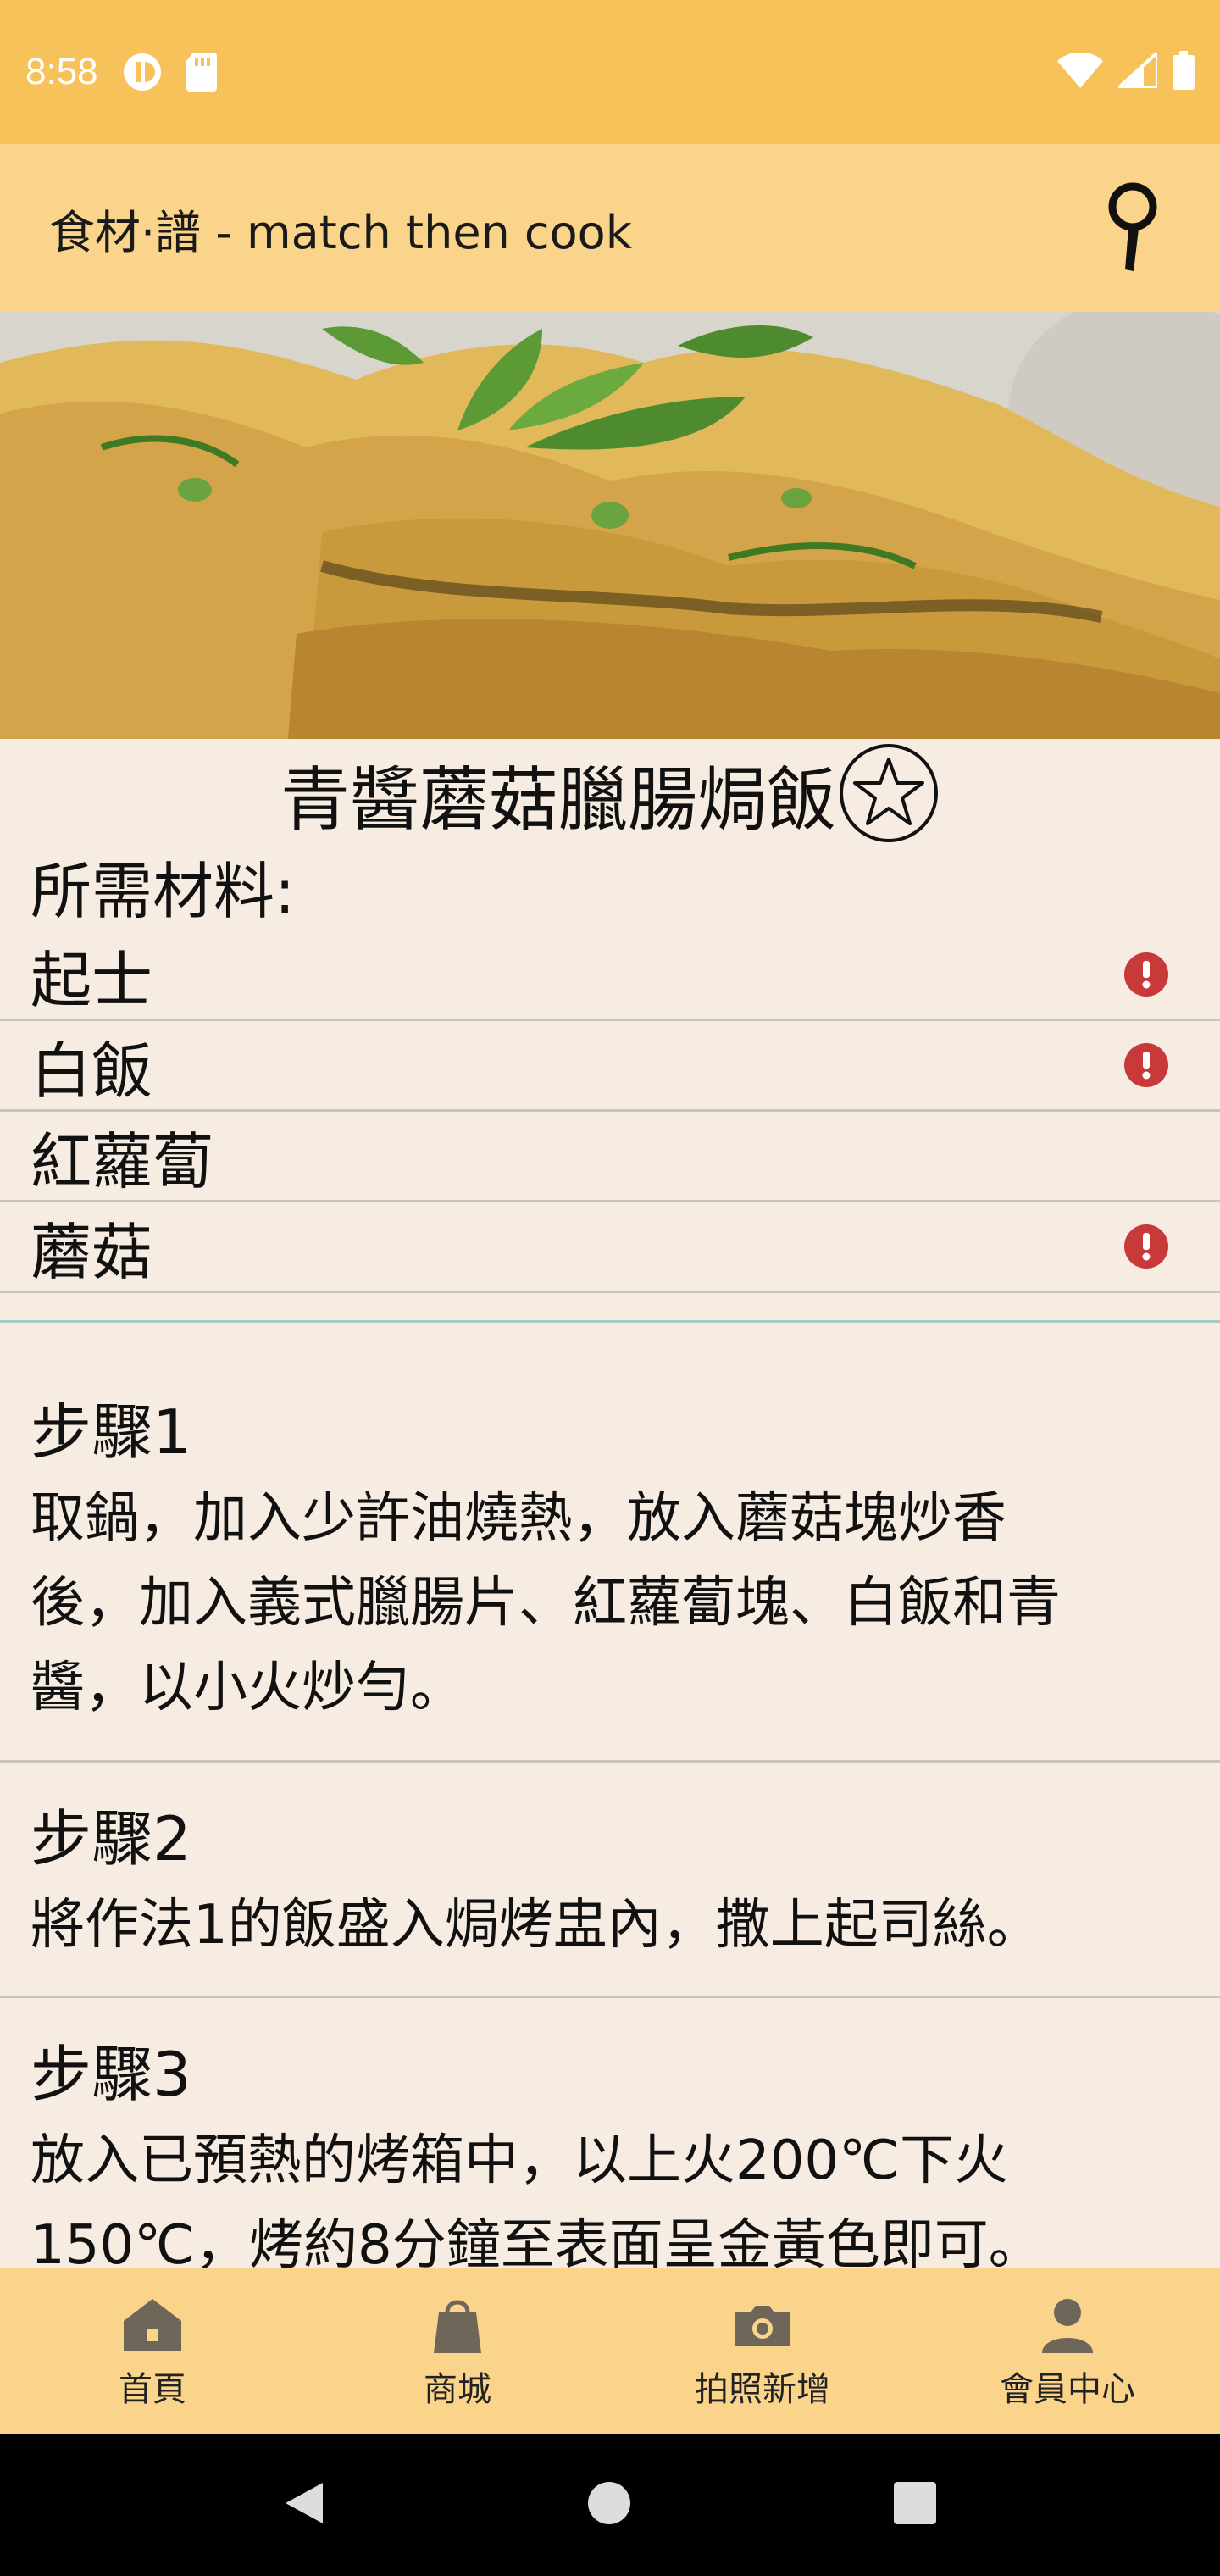 The height and width of the screenshot is (2576, 1220). I want to click on nav-item-member: 會員中心, so click(1067, 2351).